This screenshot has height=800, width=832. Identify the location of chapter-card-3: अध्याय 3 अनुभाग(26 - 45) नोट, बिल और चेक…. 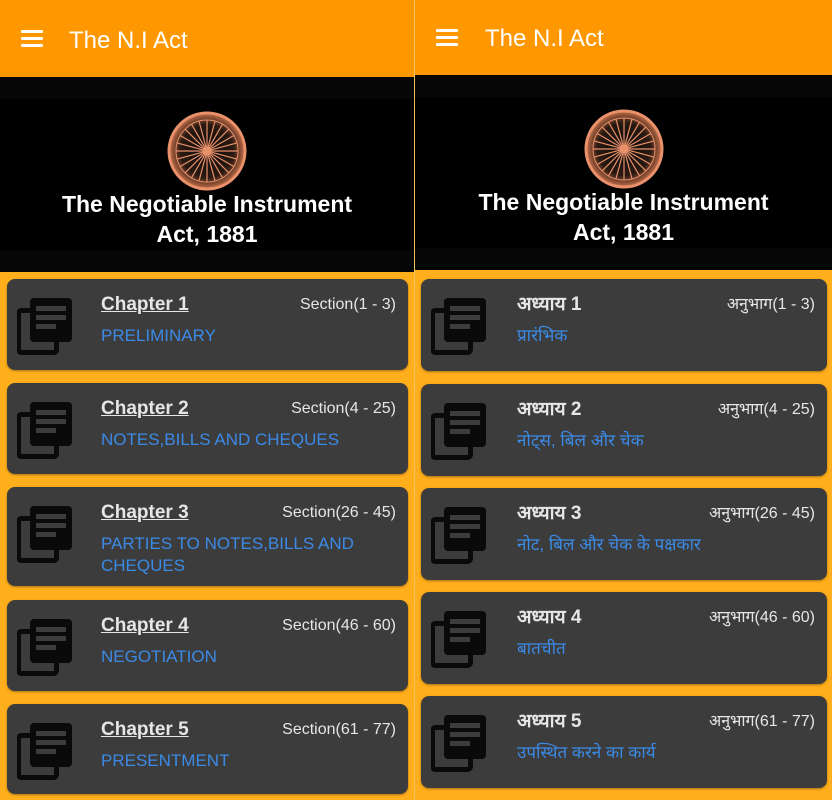
(624, 534).